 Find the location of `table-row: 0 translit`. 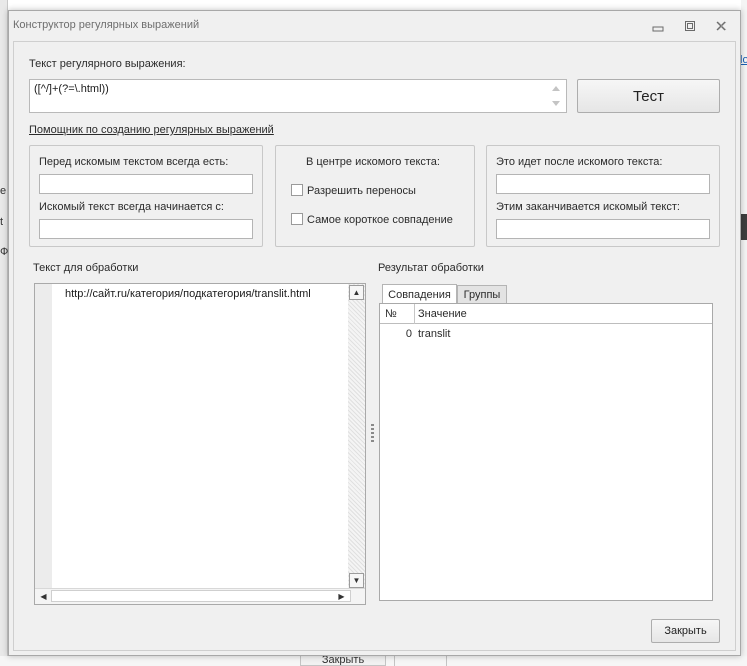

table-row: 0 translit is located at coordinates (546, 335).